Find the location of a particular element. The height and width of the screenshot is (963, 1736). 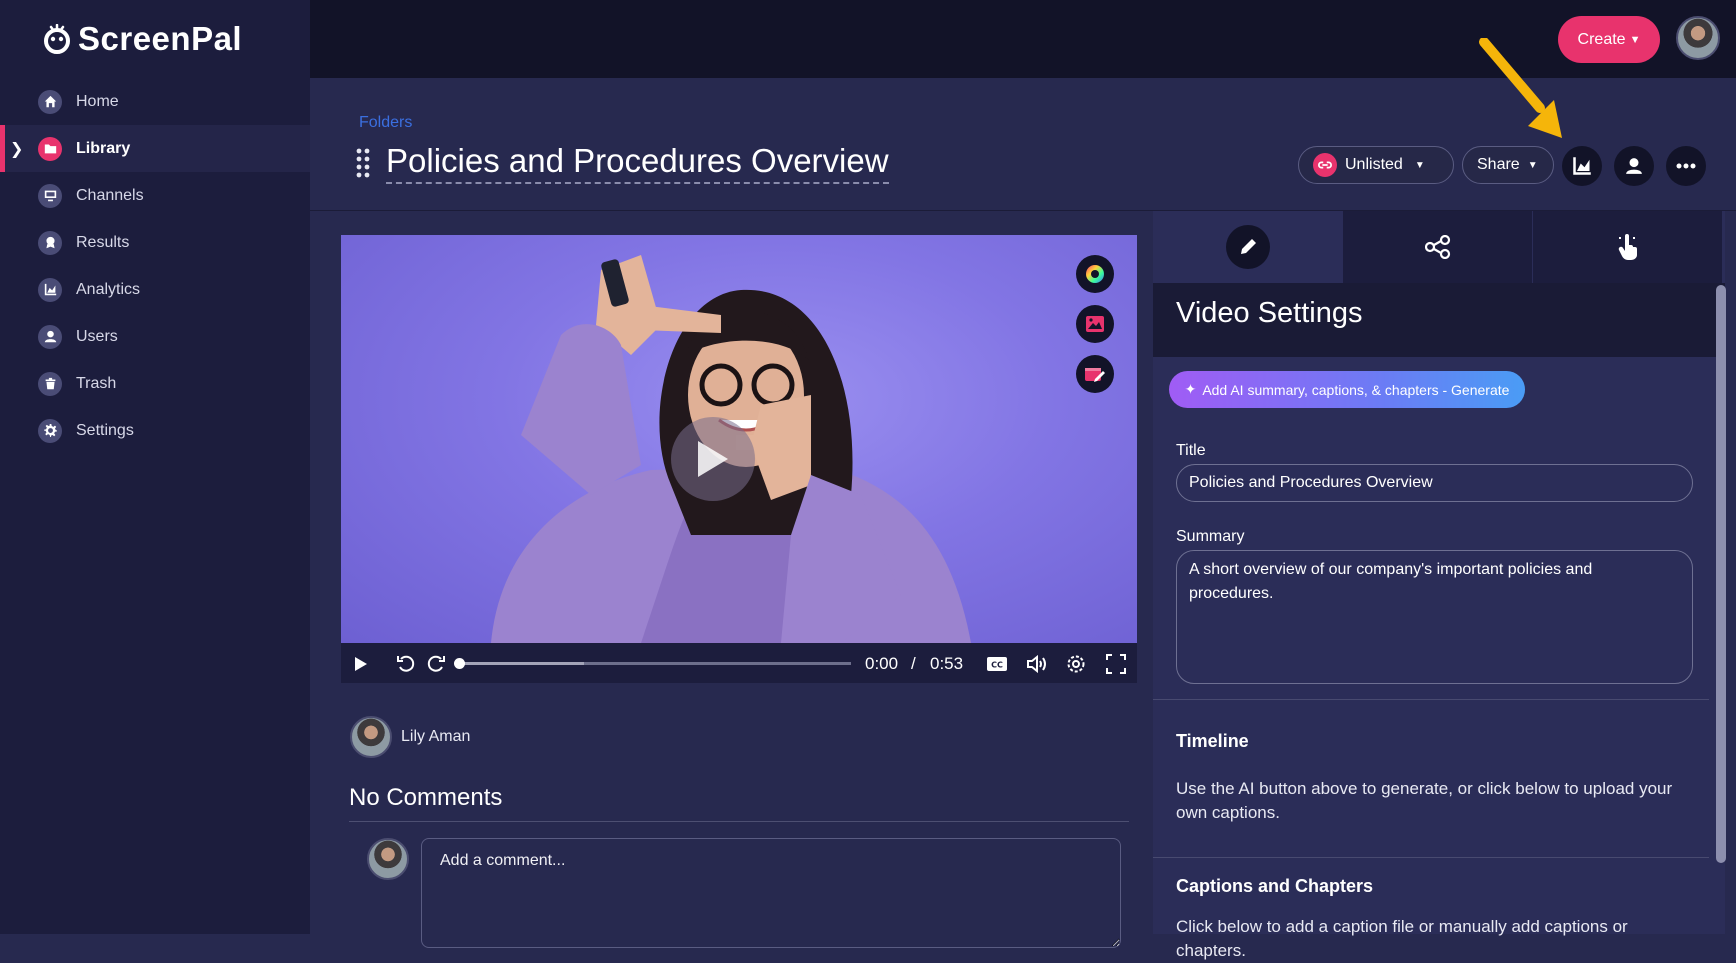

svg-text: CC is located at coordinates (997, 665).